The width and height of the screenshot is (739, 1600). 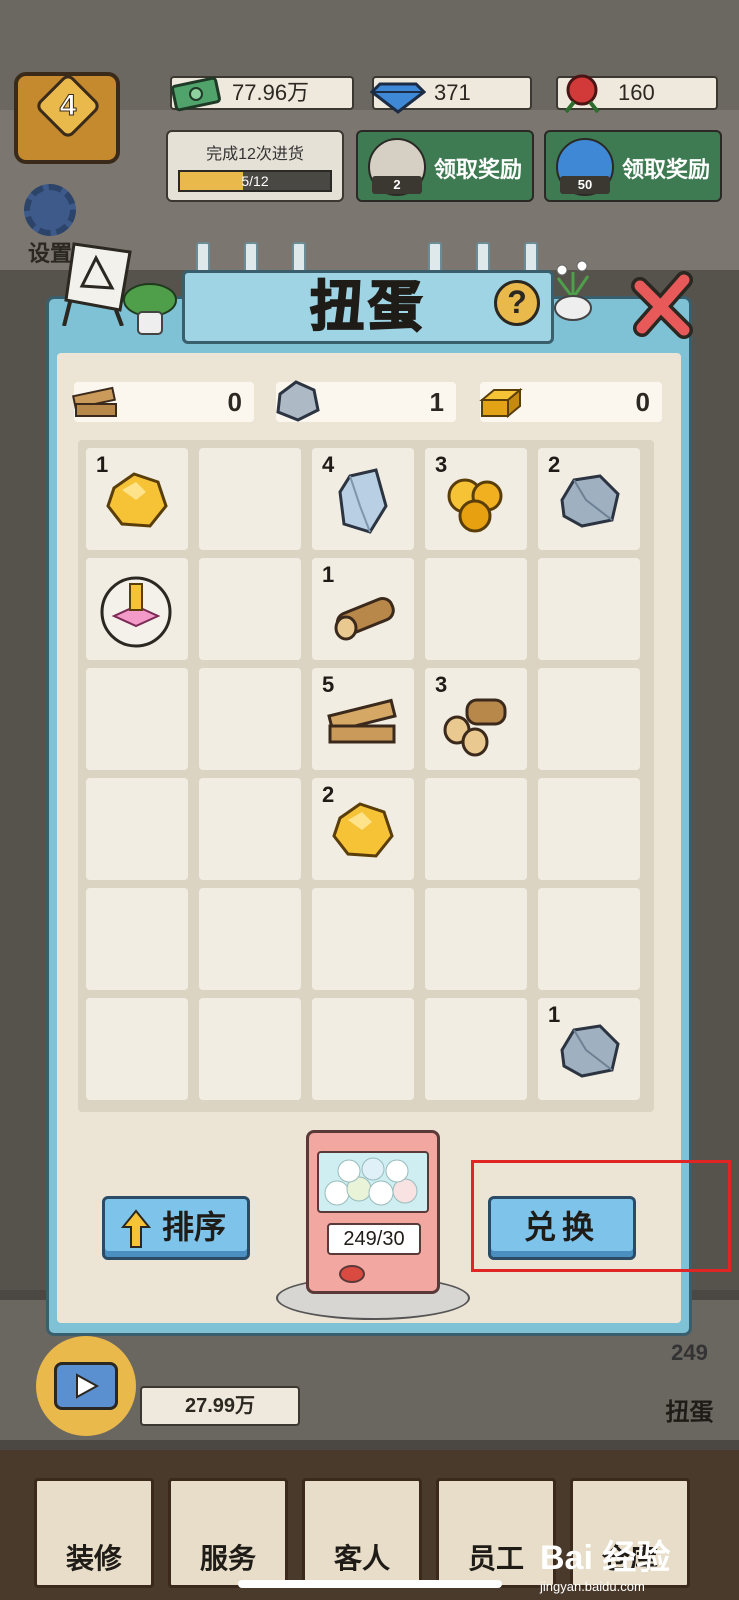 I want to click on stone-icon, so click(x=590, y=501).